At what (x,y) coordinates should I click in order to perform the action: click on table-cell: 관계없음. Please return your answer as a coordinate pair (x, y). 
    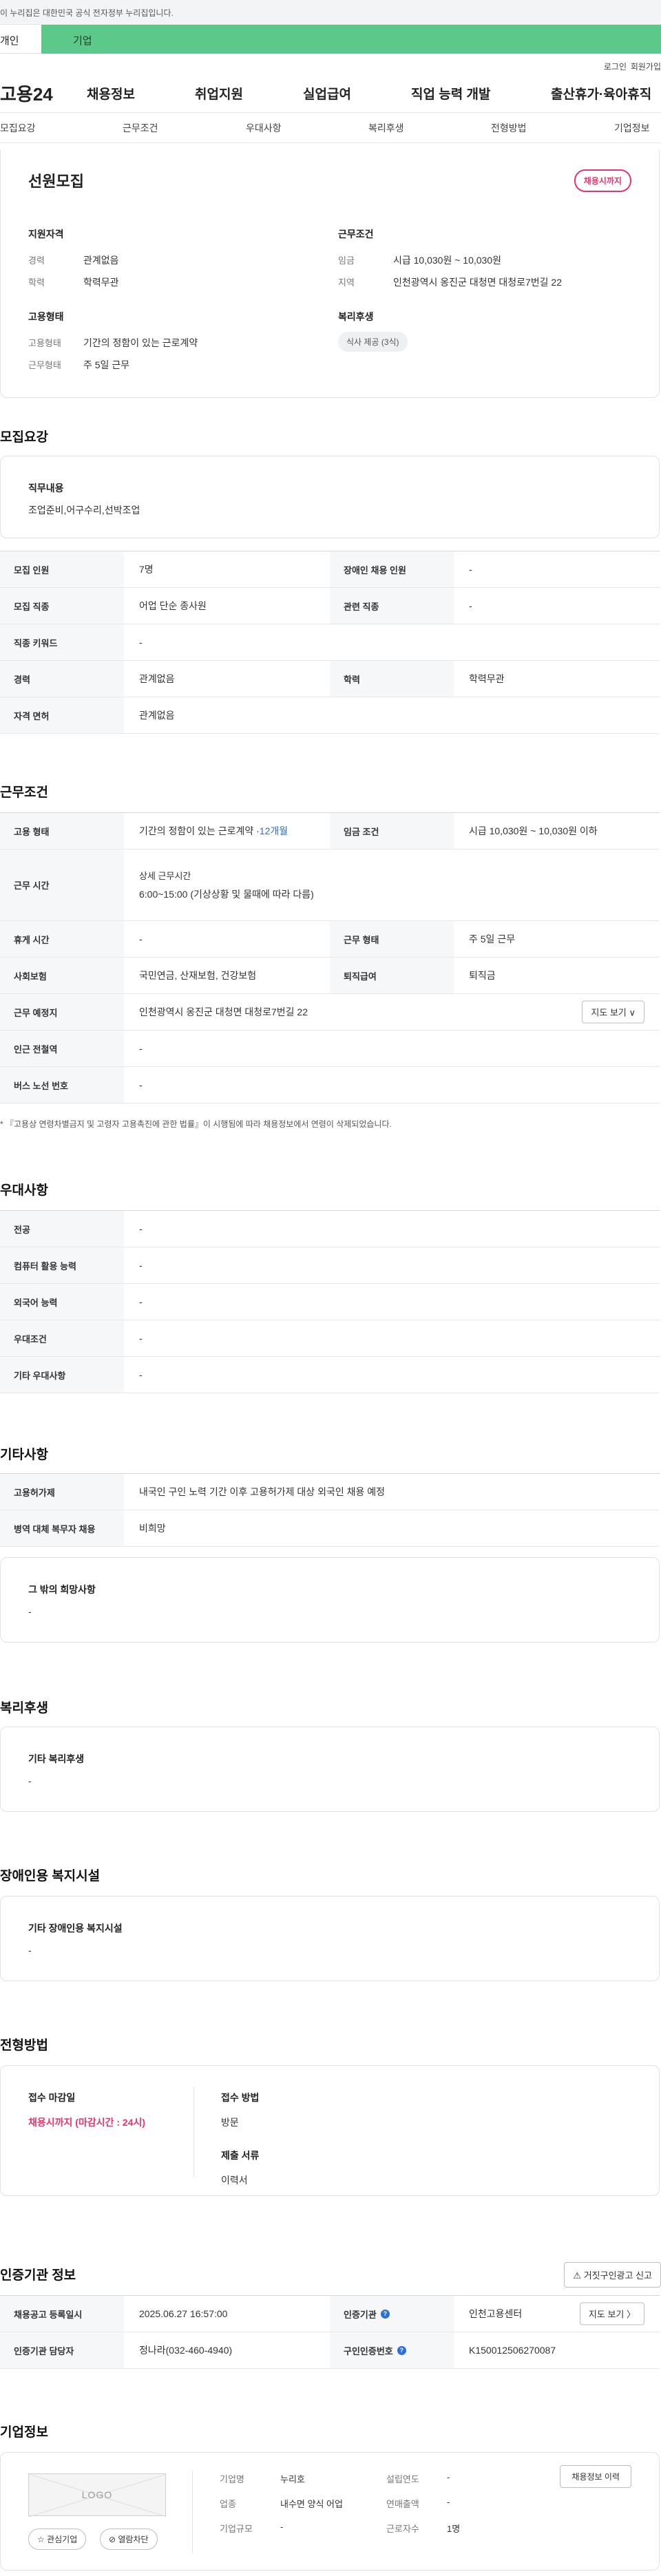
    Looking at the image, I should click on (157, 679).